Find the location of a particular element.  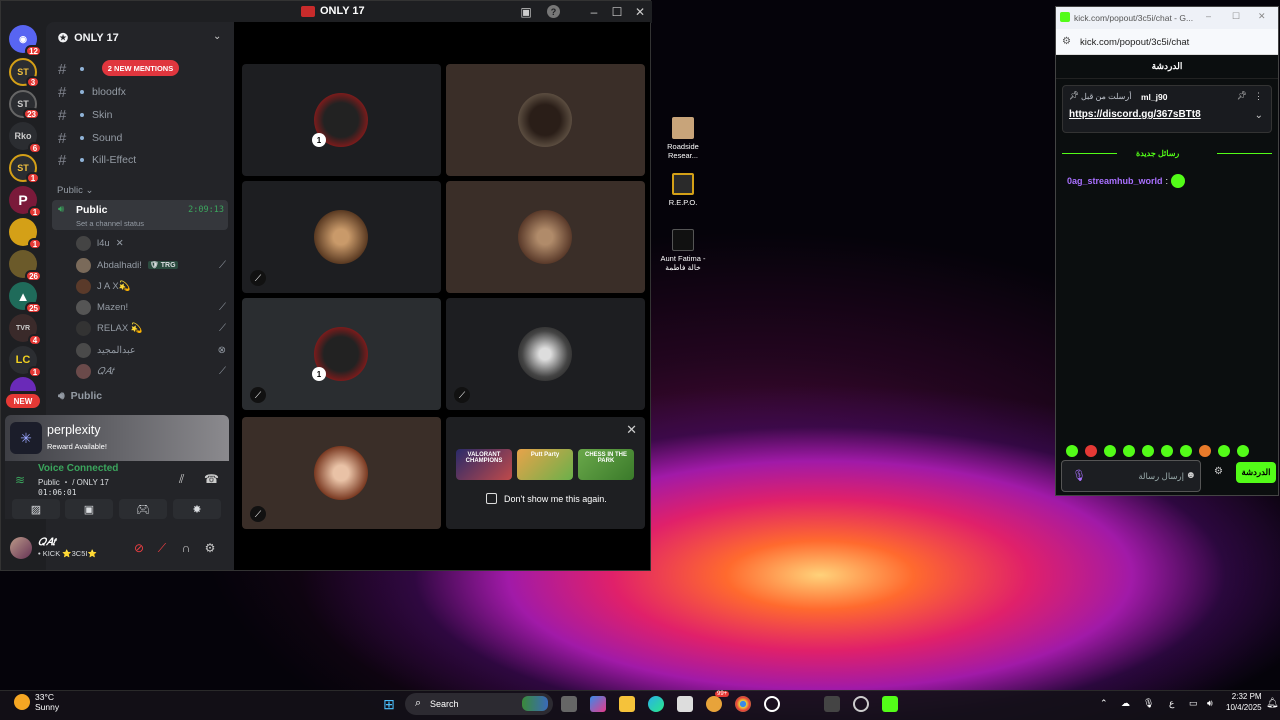

headphones-icon: ∩ is located at coordinates (186, 548).